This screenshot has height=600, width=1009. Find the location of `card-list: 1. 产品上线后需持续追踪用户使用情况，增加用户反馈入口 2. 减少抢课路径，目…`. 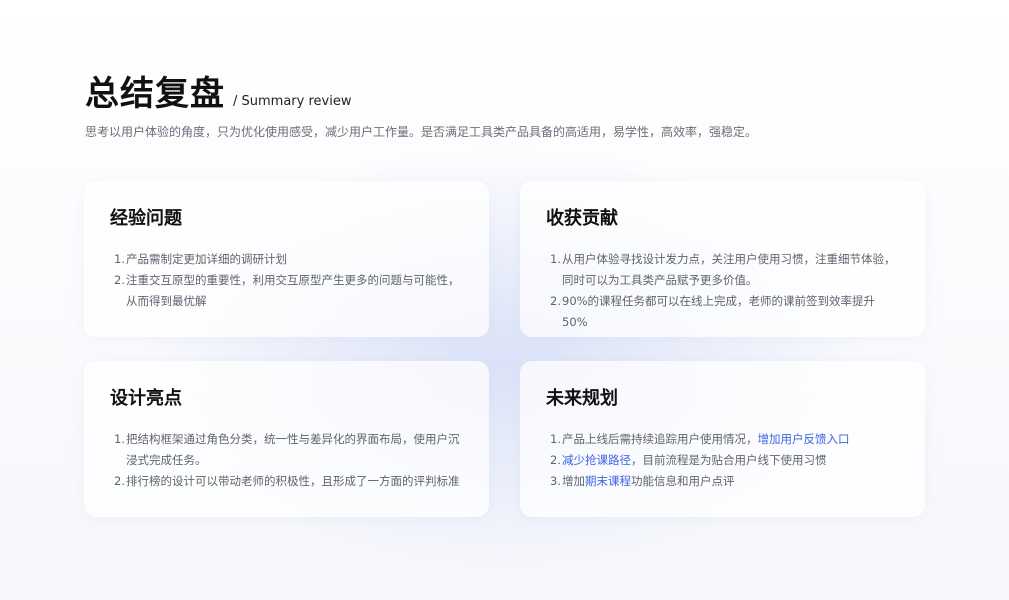

card-list: 1. 产品上线后需持续追踪用户使用情况，增加用户反馈入口 2. 减少抢课路径，目… is located at coordinates (722, 460).